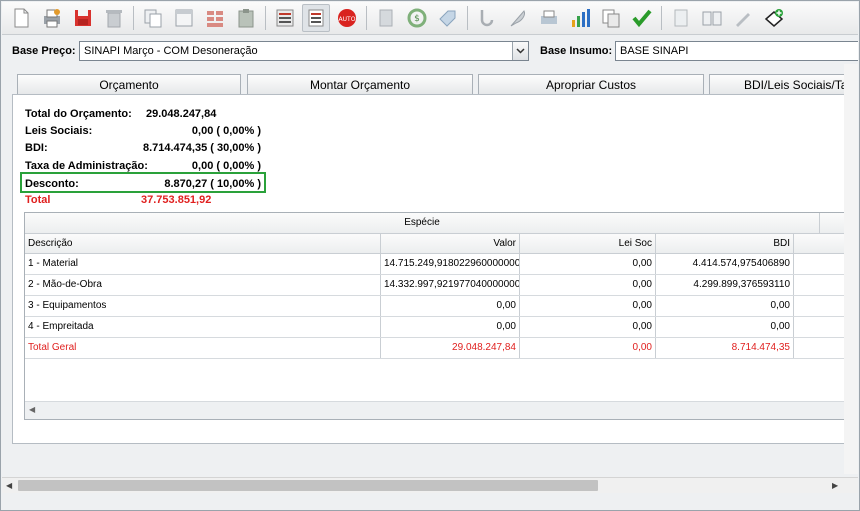 The image size is (860, 511). Describe the element at coordinates (83, 18) in the screenshot. I see `save-icon` at that location.